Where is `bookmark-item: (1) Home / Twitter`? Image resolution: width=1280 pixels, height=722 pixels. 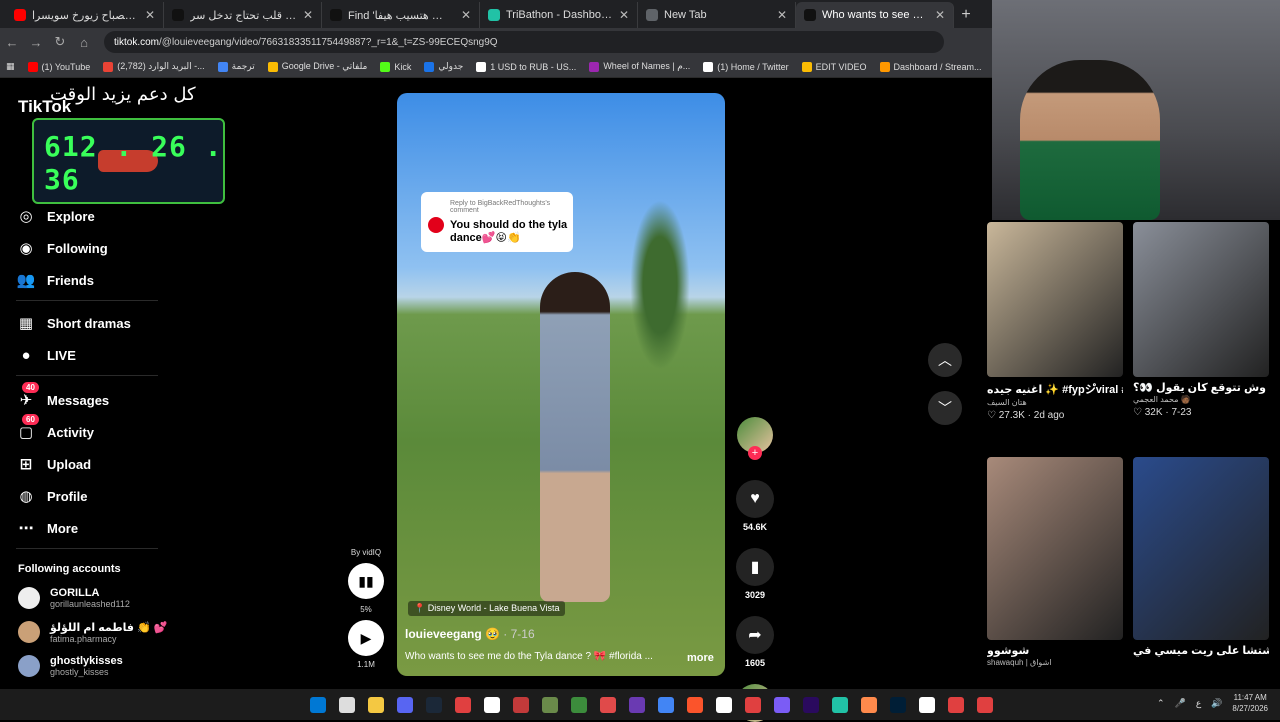
bookmark-item: (1) Home / Twitter is located at coordinates (746, 66).